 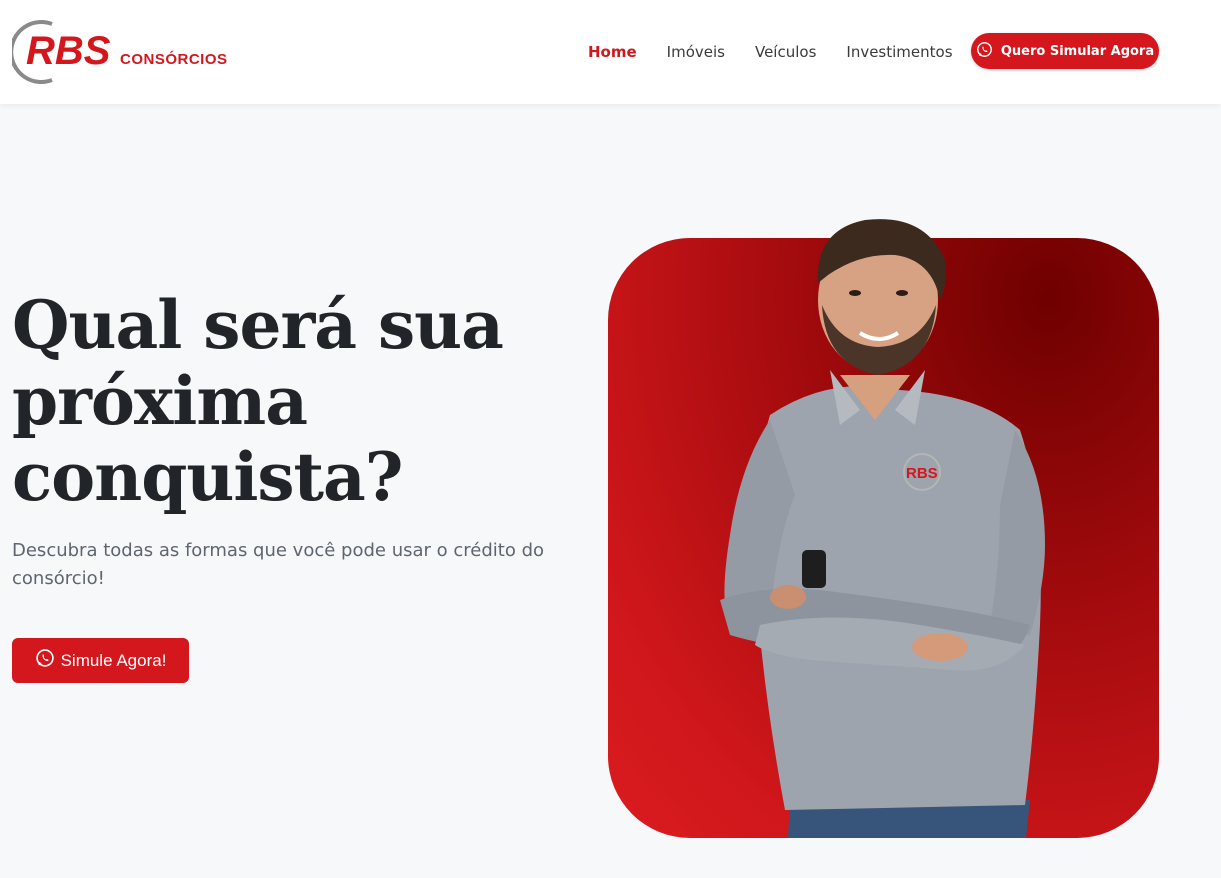 I want to click on logo-sub-text: CONSÓRCIOS, so click(x=174, y=59).